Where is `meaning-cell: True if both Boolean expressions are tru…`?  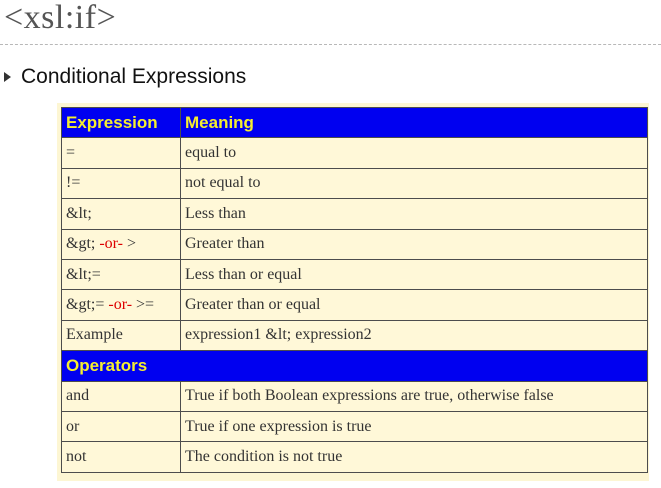
meaning-cell: True if both Boolean expressions are tru… is located at coordinates (414, 396).